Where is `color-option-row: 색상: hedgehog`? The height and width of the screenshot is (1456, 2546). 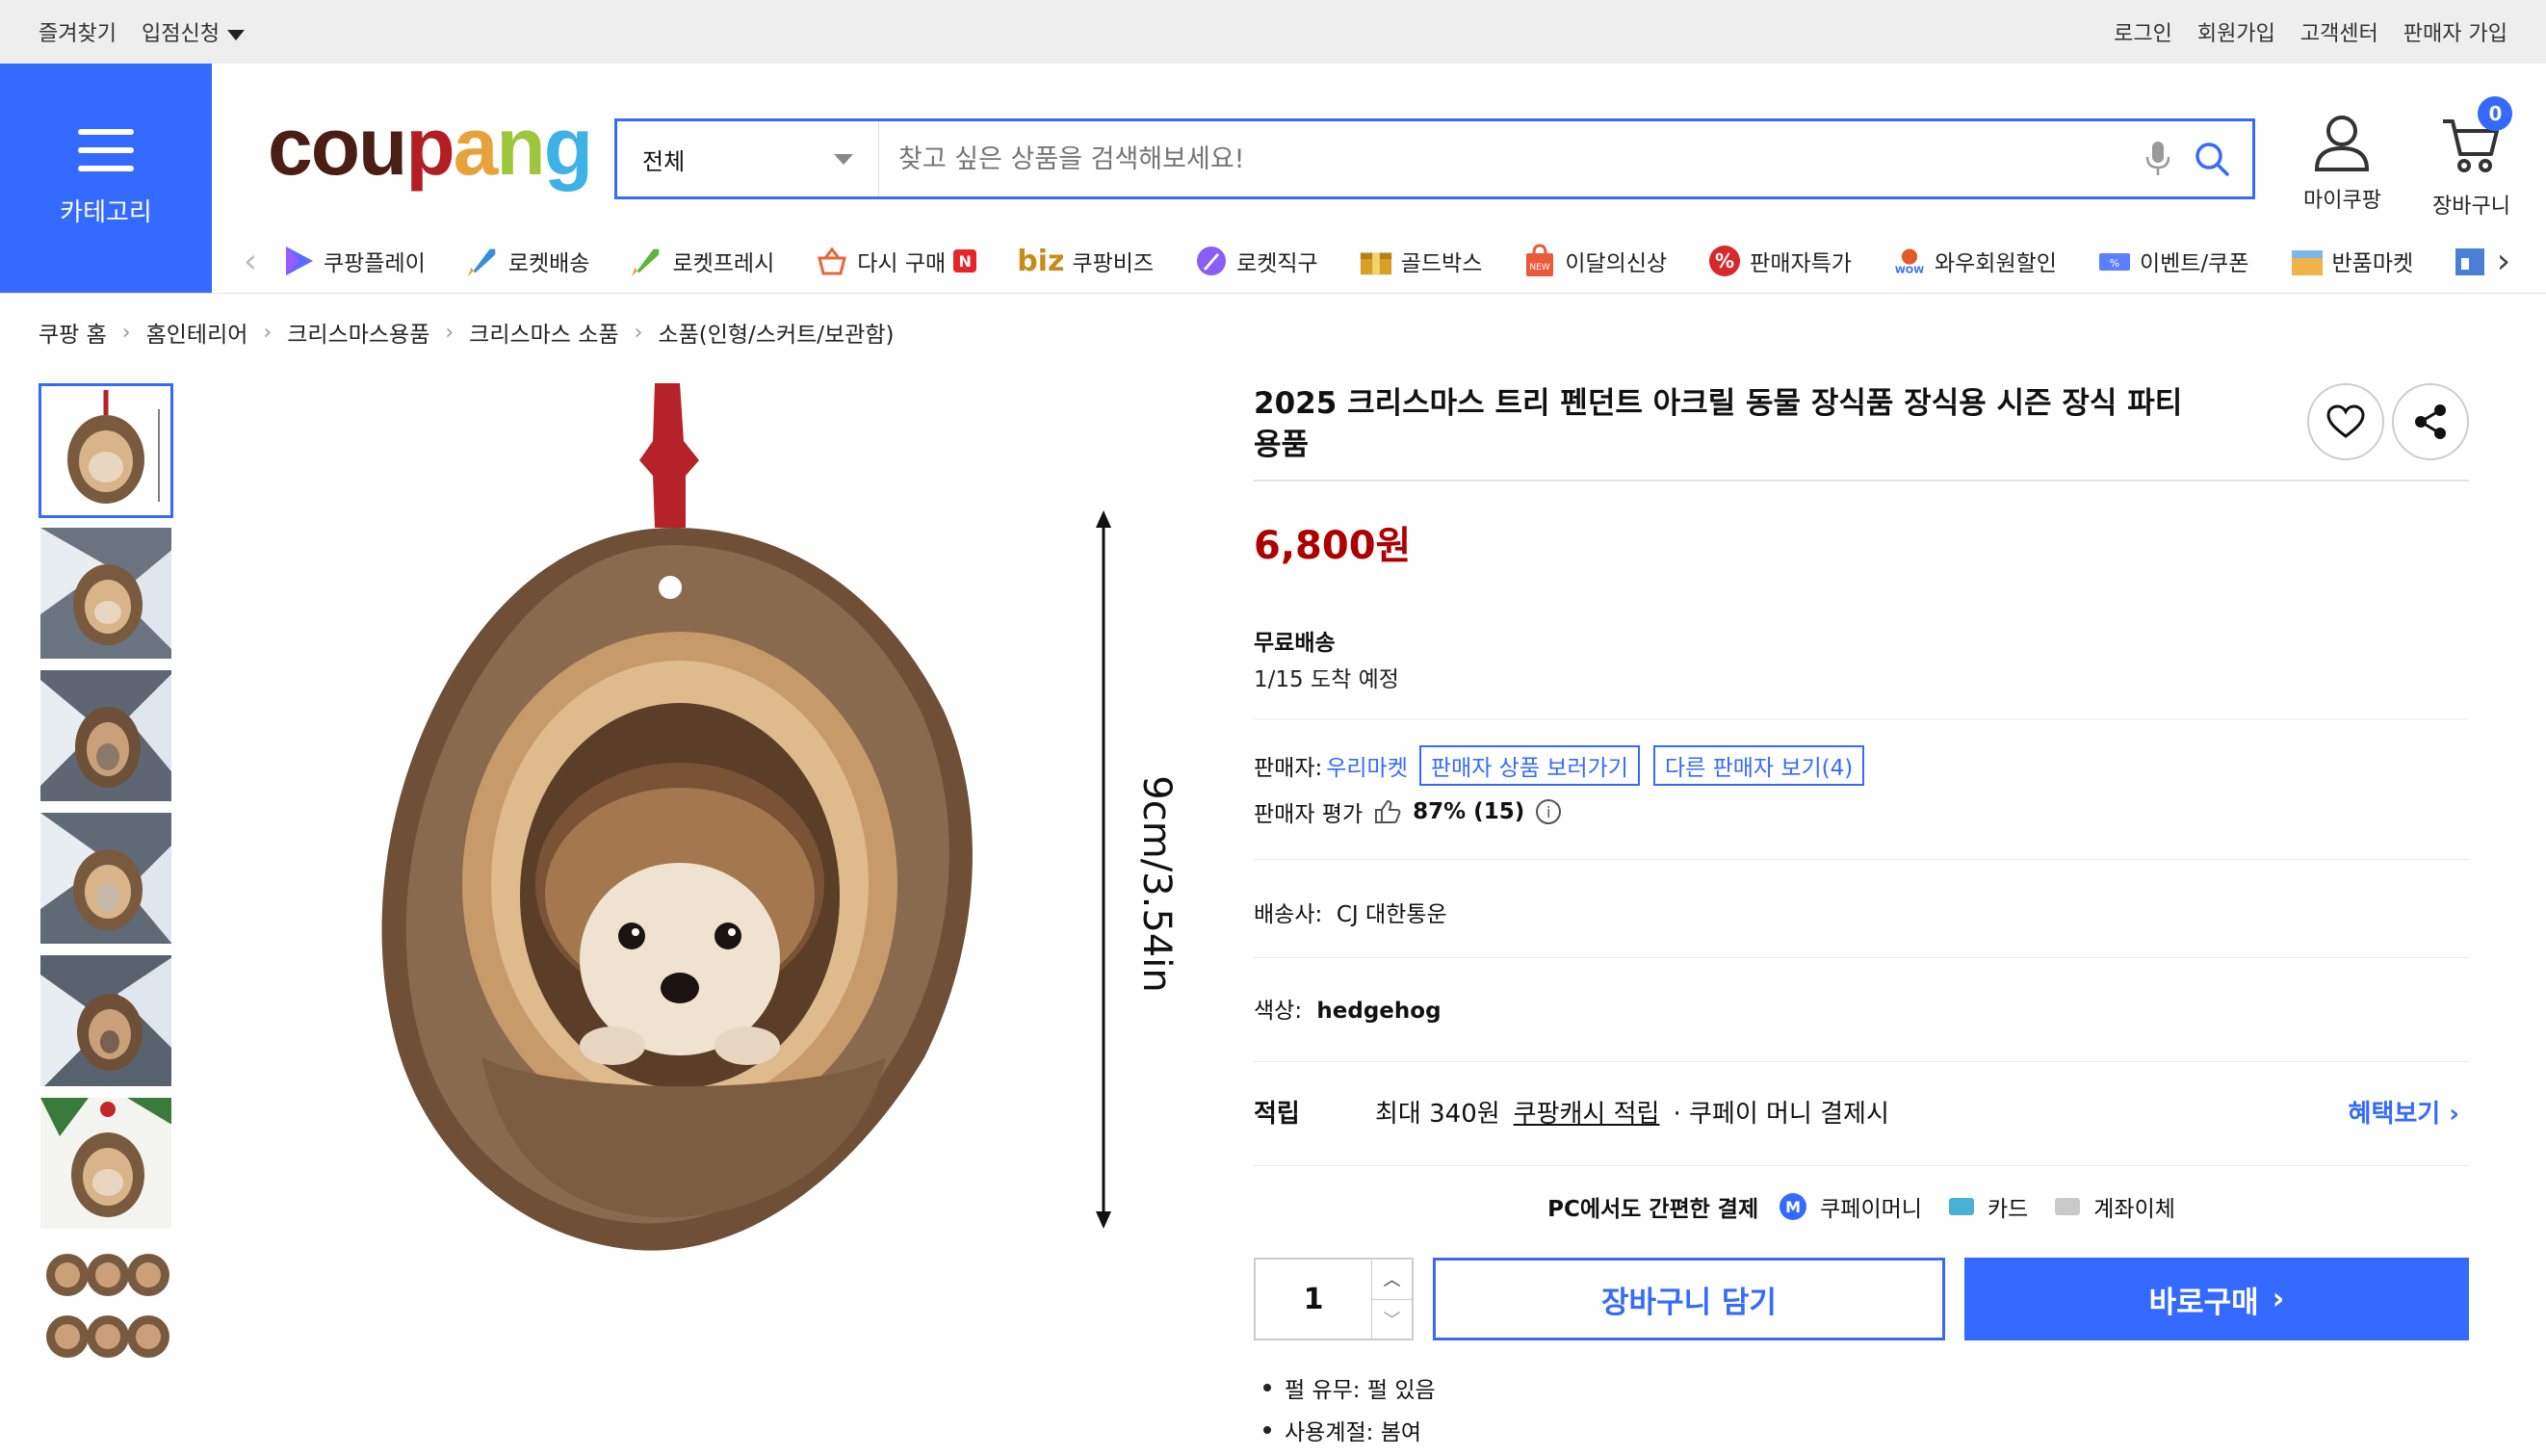 color-option-row: 색상: hedgehog is located at coordinates (1348, 1009).